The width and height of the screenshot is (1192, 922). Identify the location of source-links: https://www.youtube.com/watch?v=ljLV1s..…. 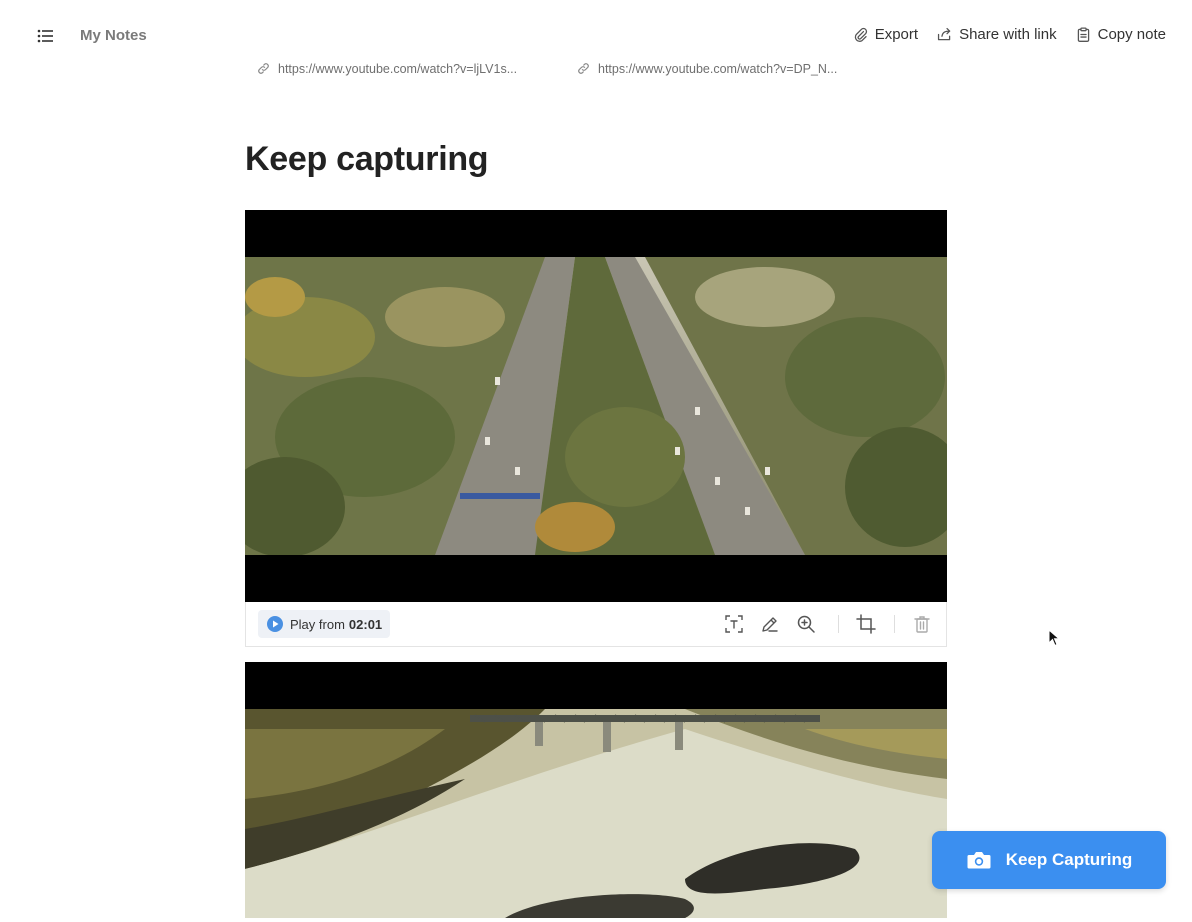
(561, 68).